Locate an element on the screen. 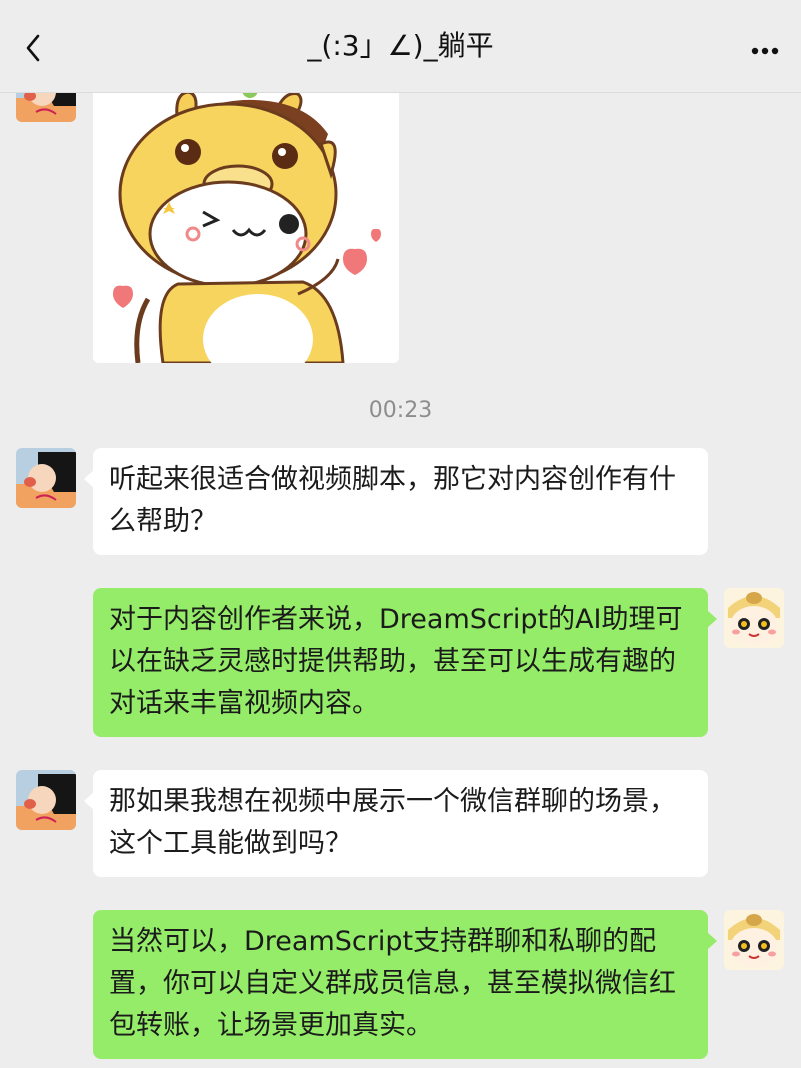 This screenshot has width=801, height=1068. chat-header: _(:3」∠)_躺平 is located at coordinates (400, 46).